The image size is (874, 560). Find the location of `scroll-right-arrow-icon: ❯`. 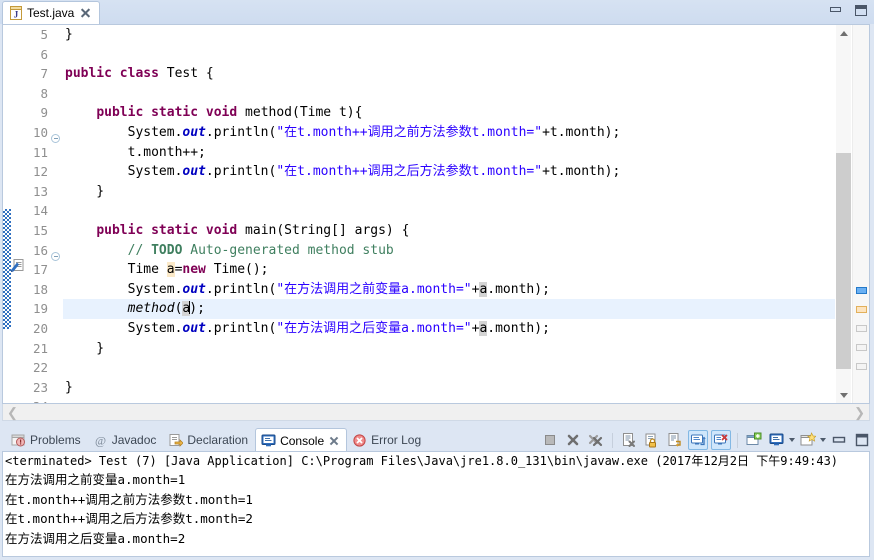

scroll-right-arrow-icon: ❯ is located at coordinates (859, 412).